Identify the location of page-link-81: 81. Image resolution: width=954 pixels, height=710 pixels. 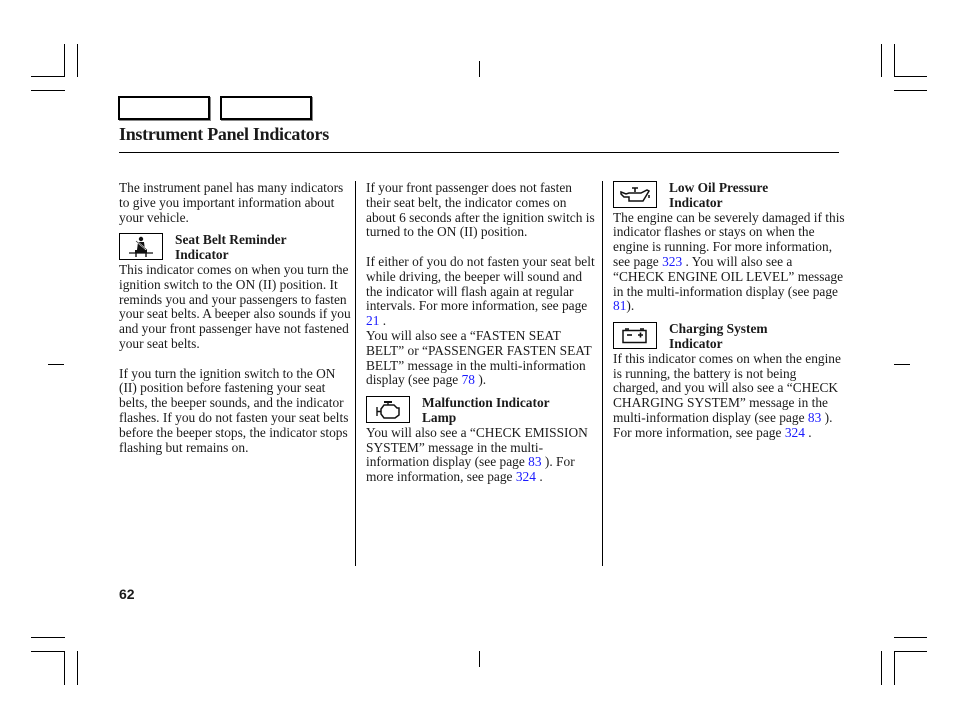
(619, 305).